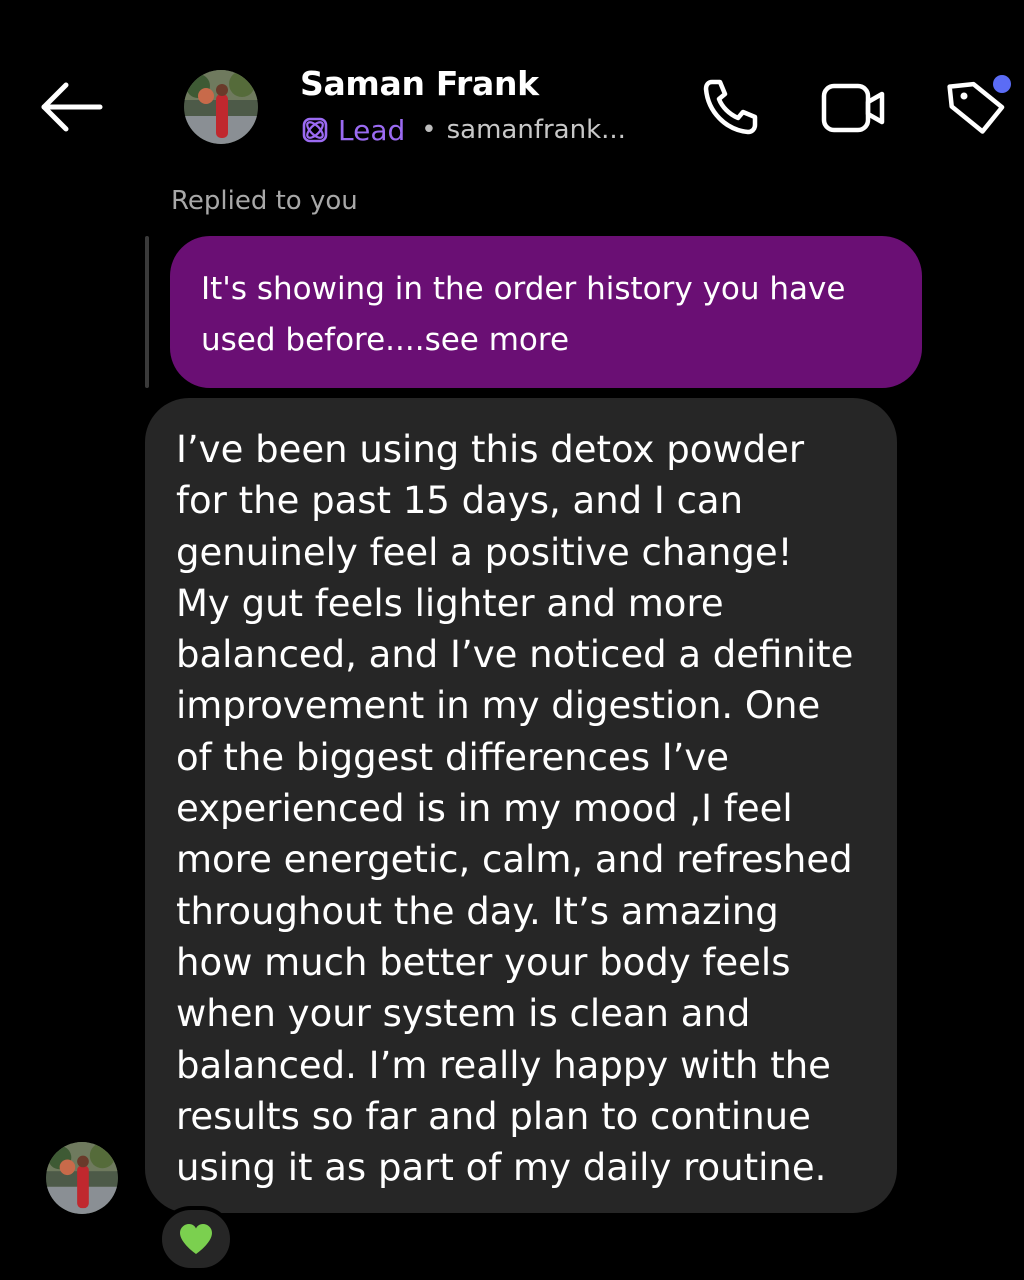 Image resolution: width=1024 pixels, height=1280 pixels. Describe the element at coordinates (501, 1168) in the screenshot. I see `message-line: using it as part of my daily routine.` at that location.